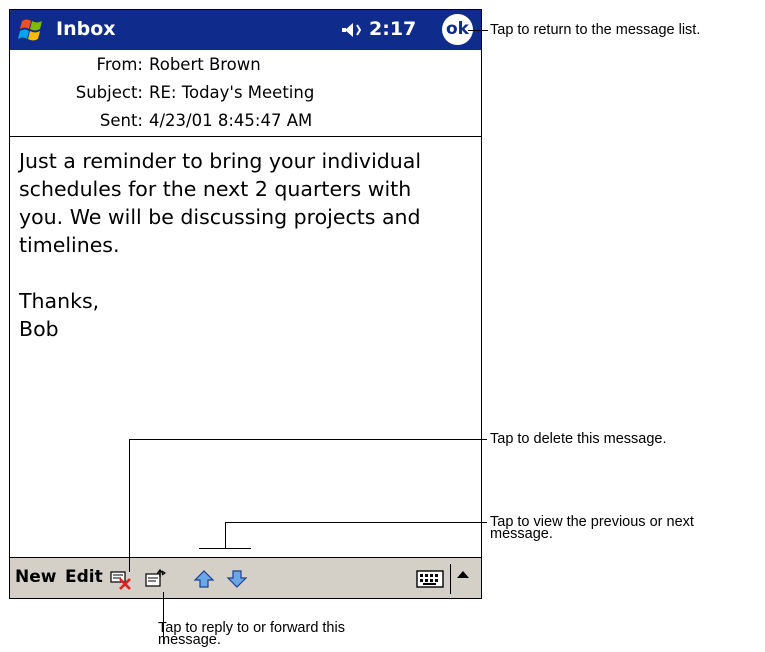  What do you see at coordinates (220, 161) in the screenshot?
I see `body-line: Just a reminder to bring your individual` at bounding box center [220, 161].